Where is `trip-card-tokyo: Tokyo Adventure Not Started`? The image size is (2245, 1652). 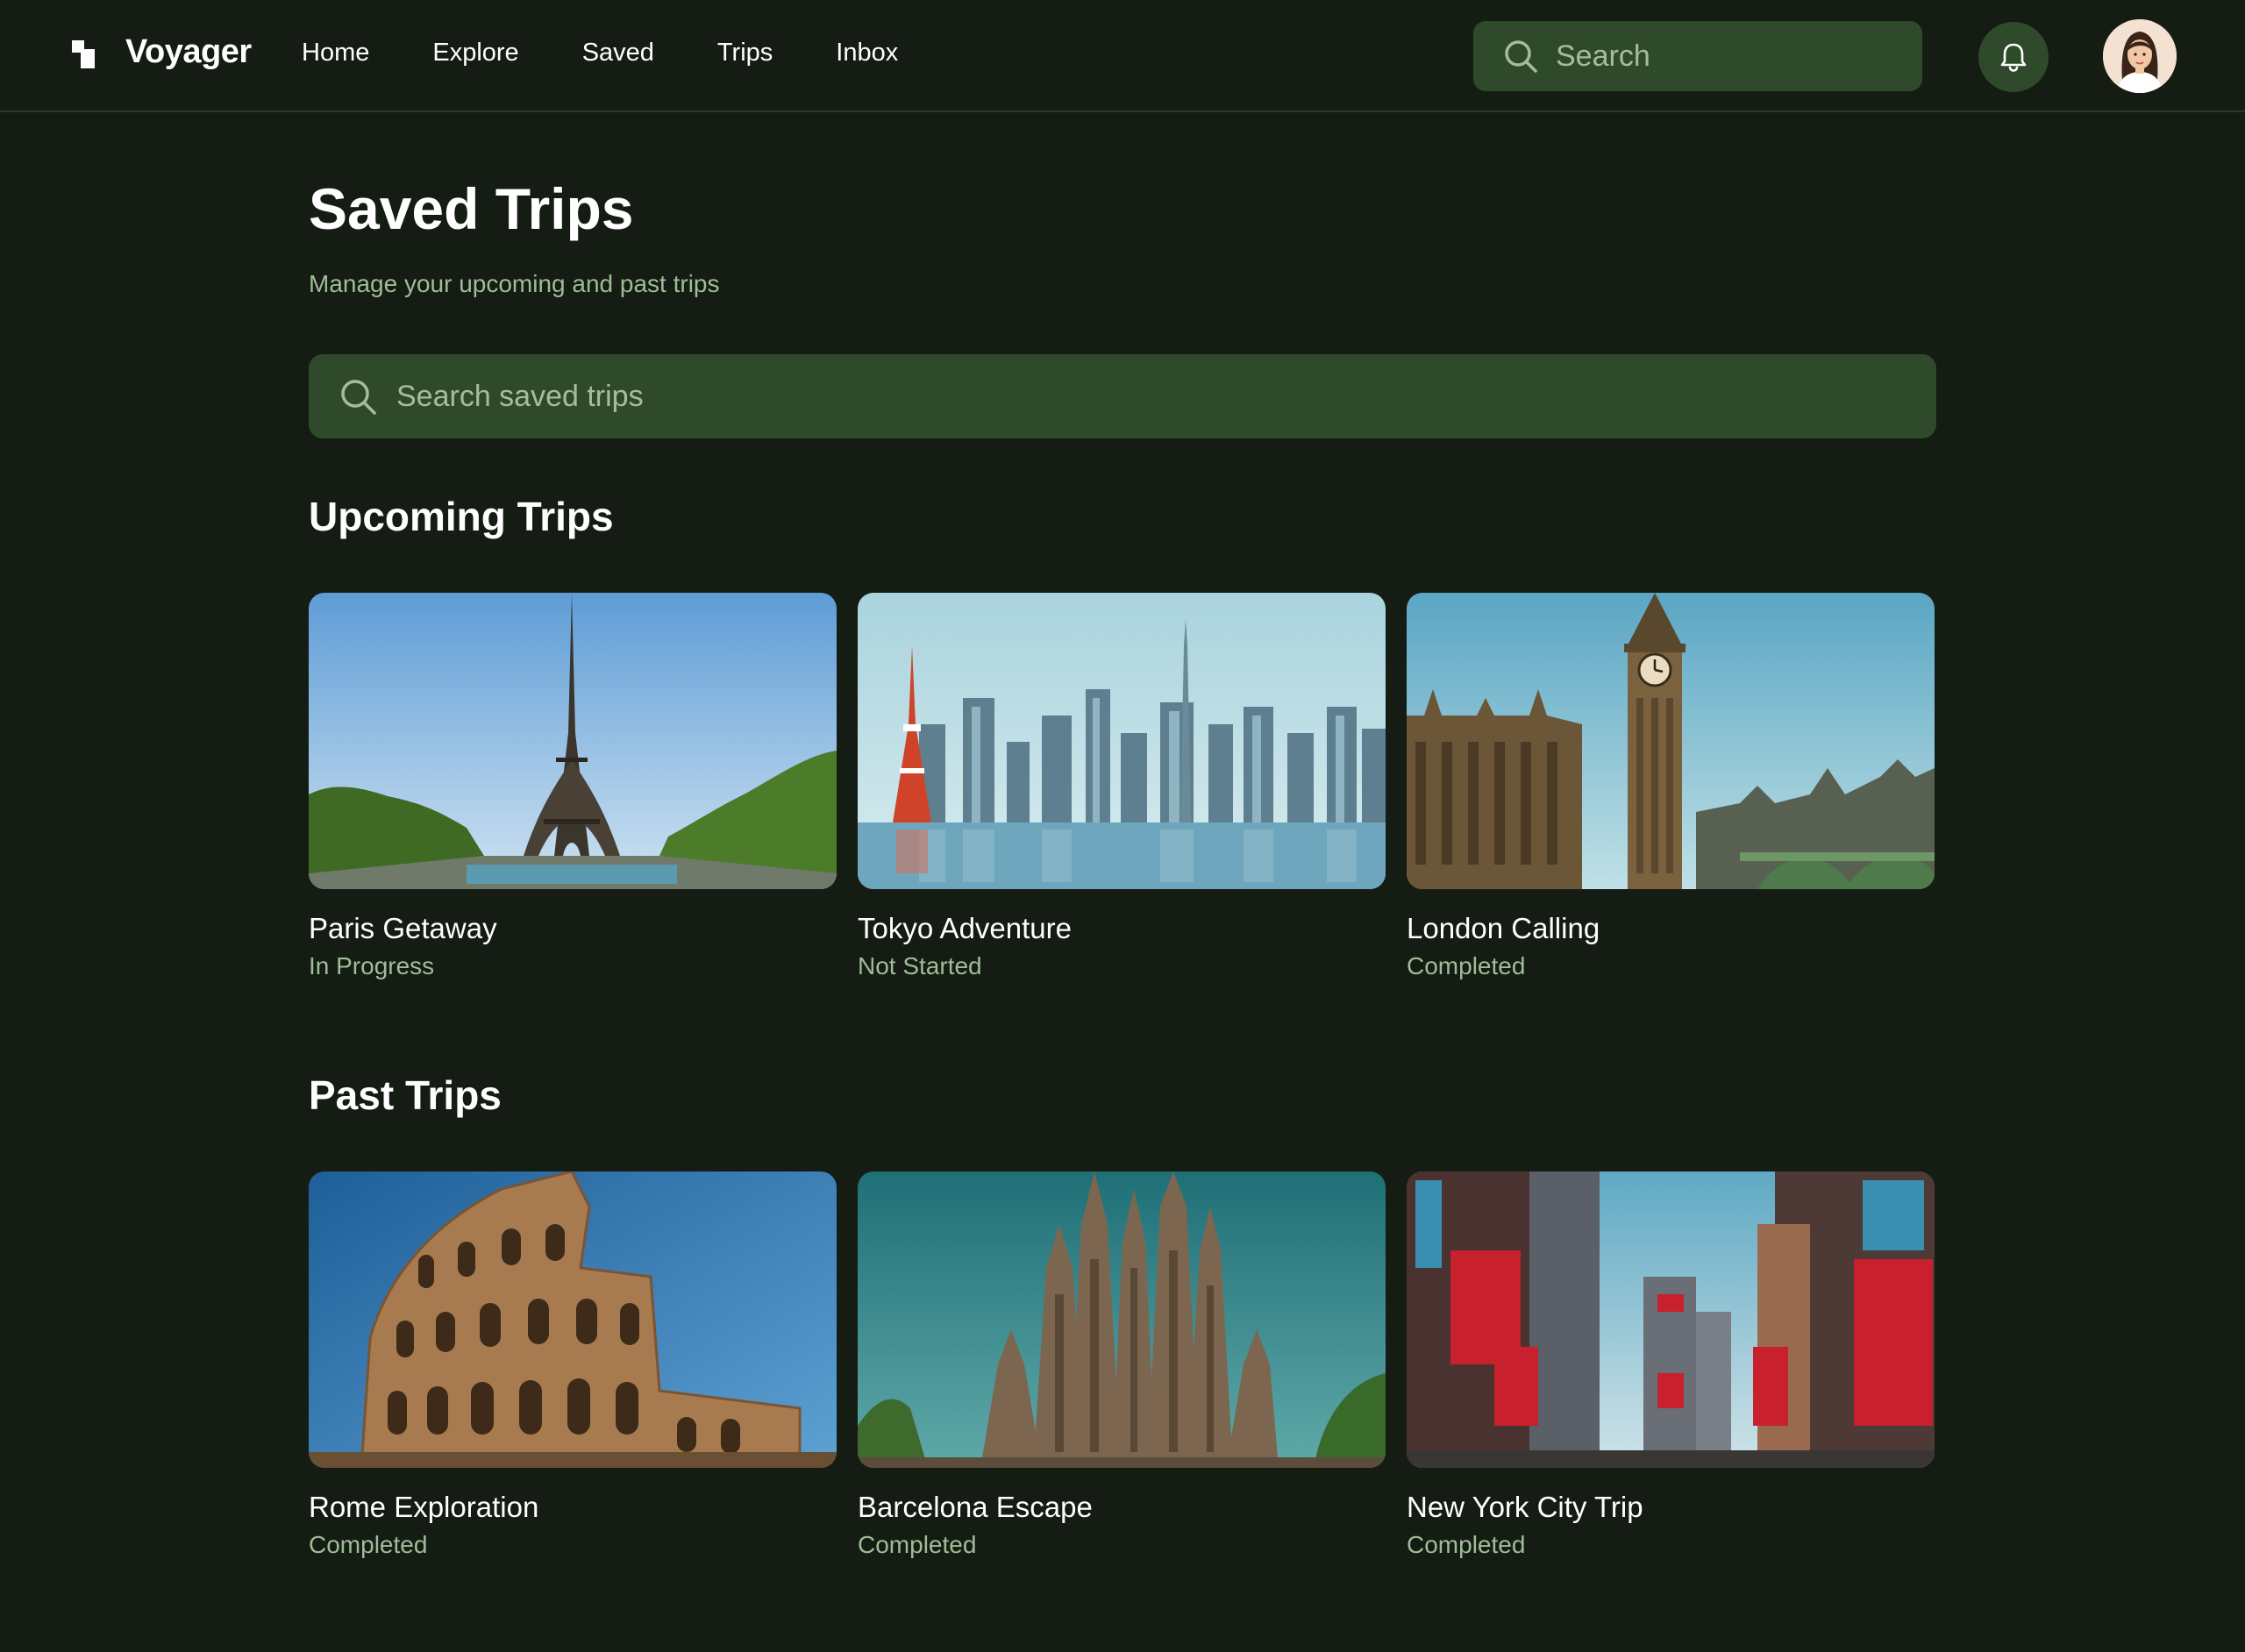
trip-card-tokyo: Tokyo Adventure Not Started is located at coordinates (1122, 786).